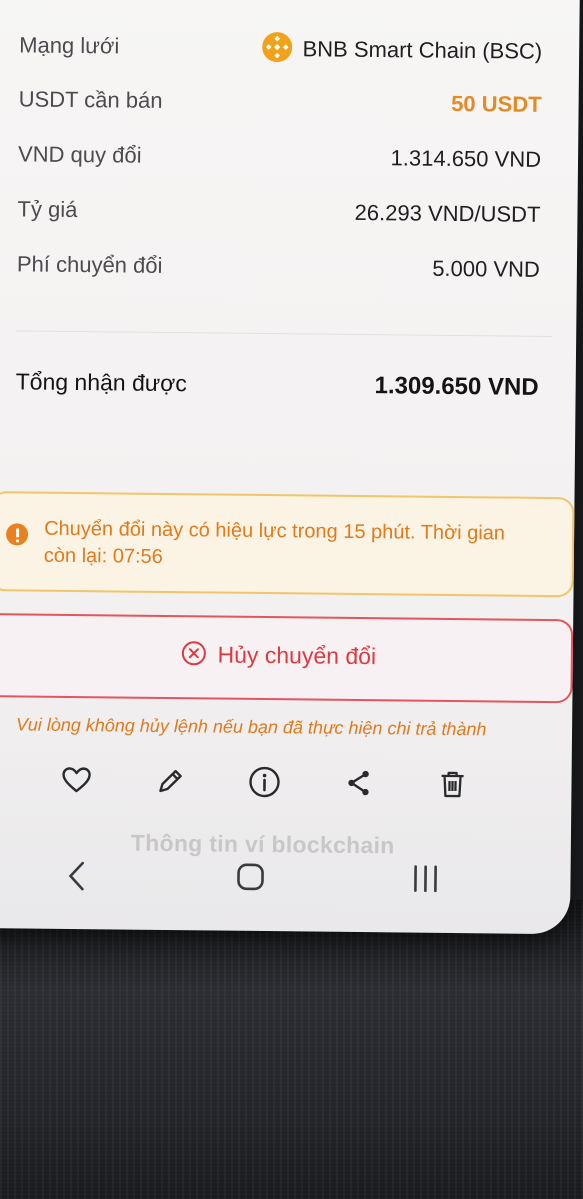 This screenshot has height=1199, width=583. Describe the element at coordinates (77, 878) in the screenshot. I see `back-nav-icon` at that location.